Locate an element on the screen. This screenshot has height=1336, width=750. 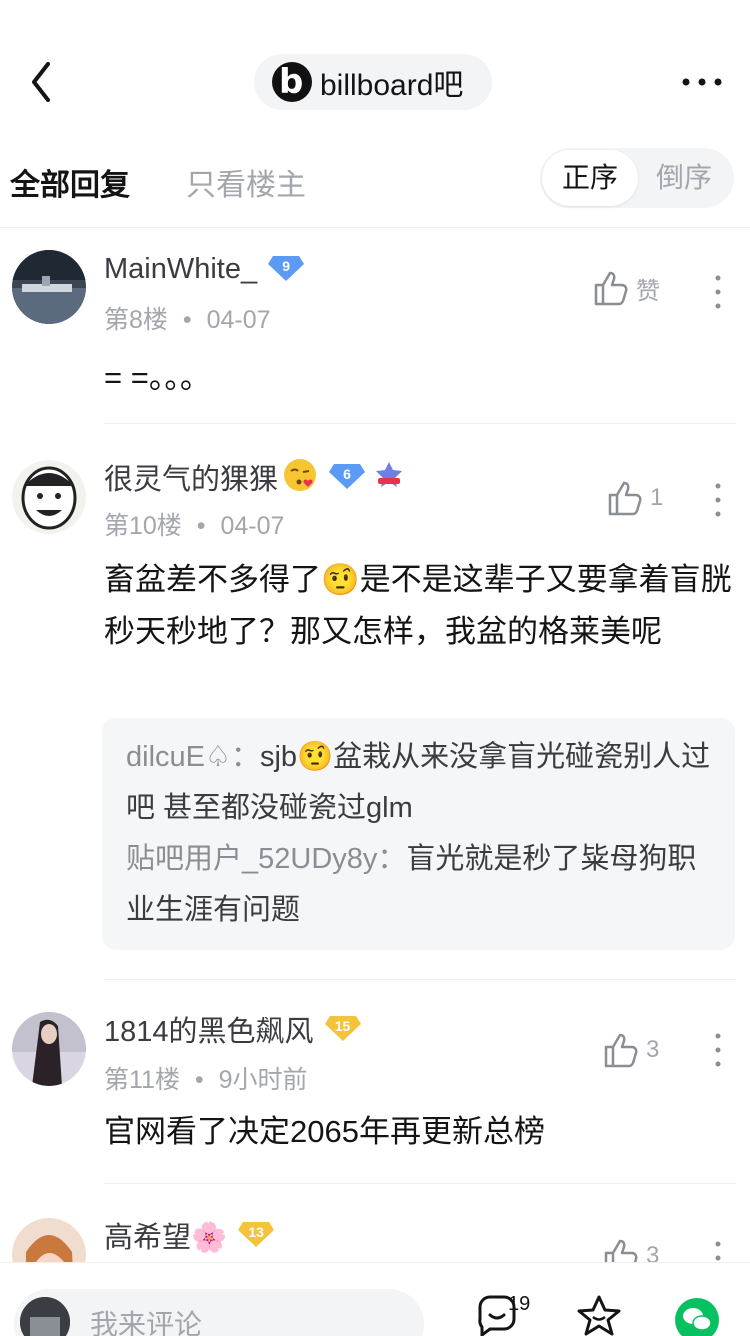
floor-number: 第10楼 is located at coordinates (143, 526).